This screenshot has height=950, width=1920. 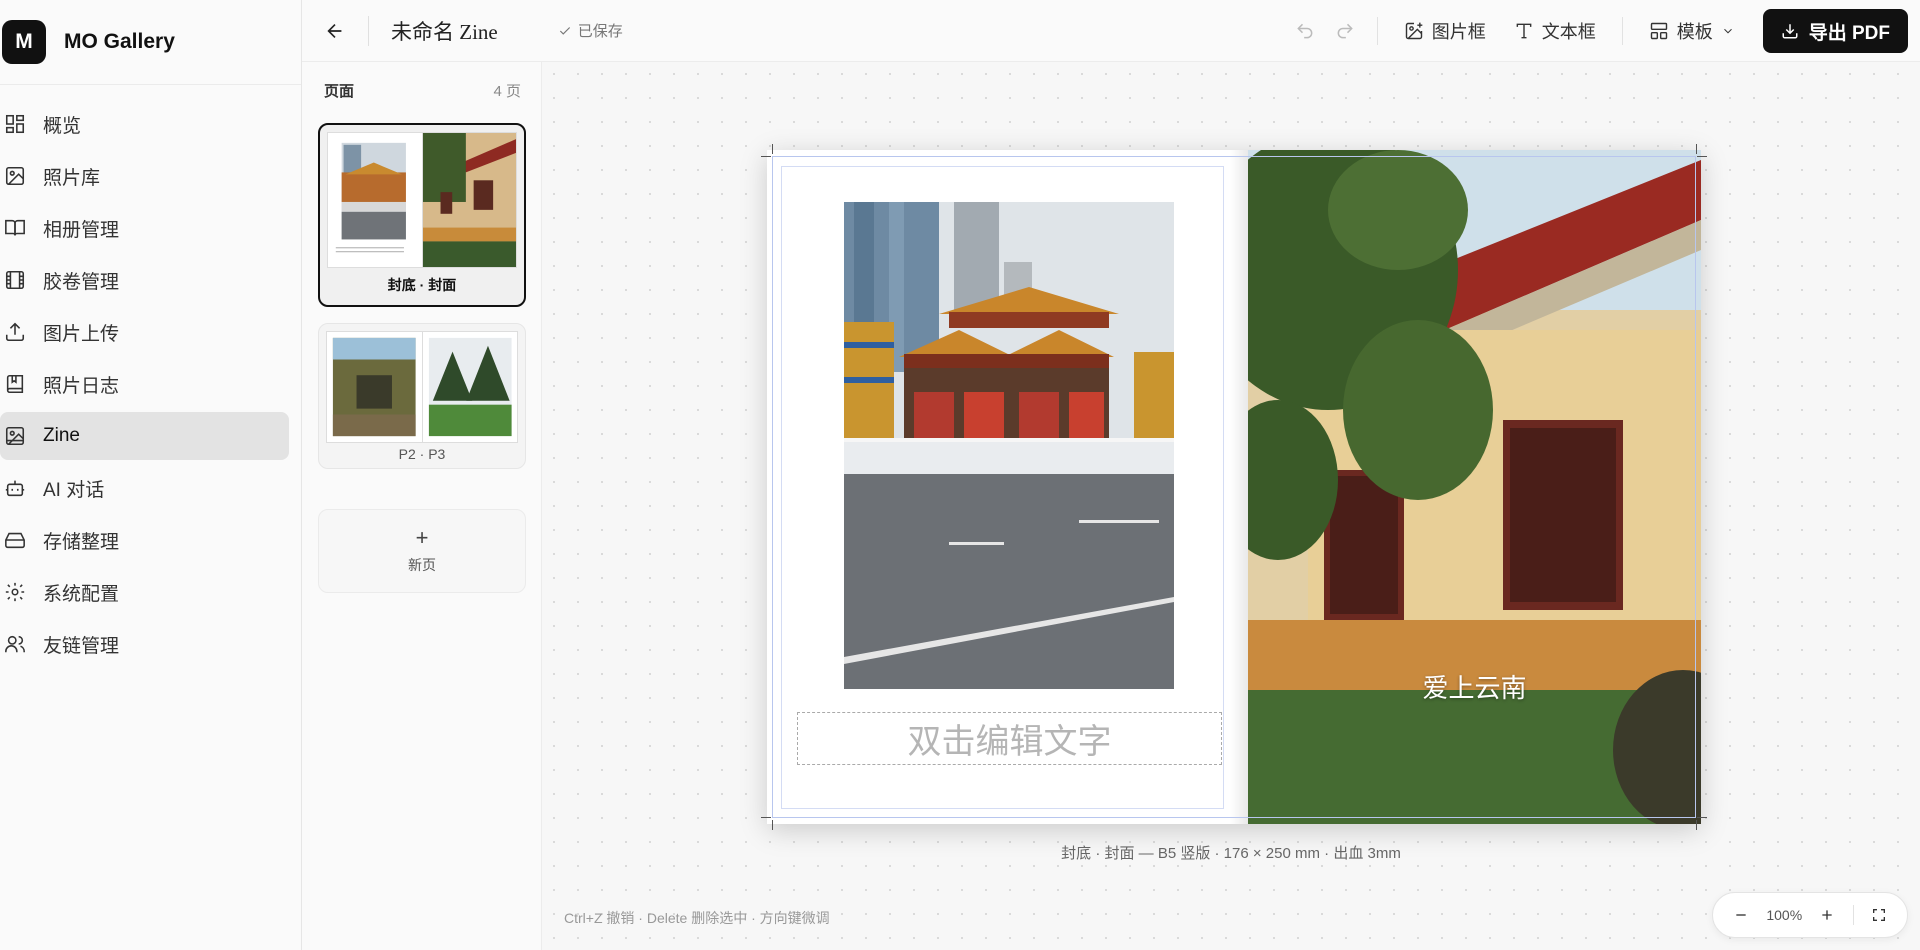 I want to click on plus-icon, so click(x=1827, y=915).